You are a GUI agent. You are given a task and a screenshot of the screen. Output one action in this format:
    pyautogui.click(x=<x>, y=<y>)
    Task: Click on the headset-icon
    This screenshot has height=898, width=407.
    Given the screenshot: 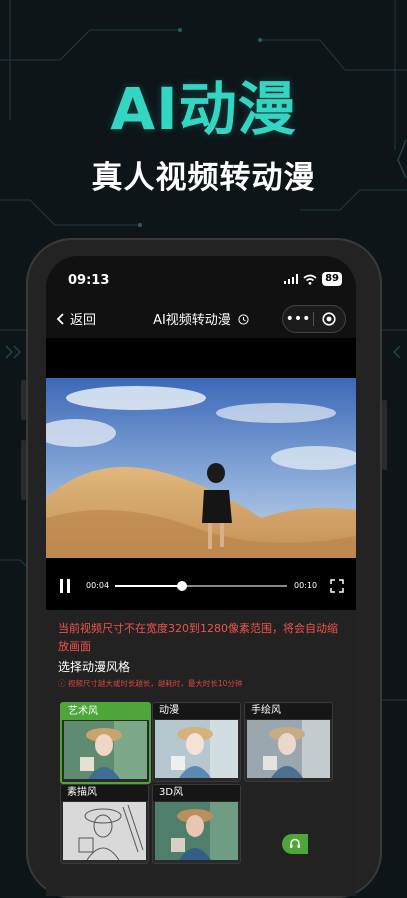 What is the action you would take?
    pyautogui.click(x=295, y=843)
    